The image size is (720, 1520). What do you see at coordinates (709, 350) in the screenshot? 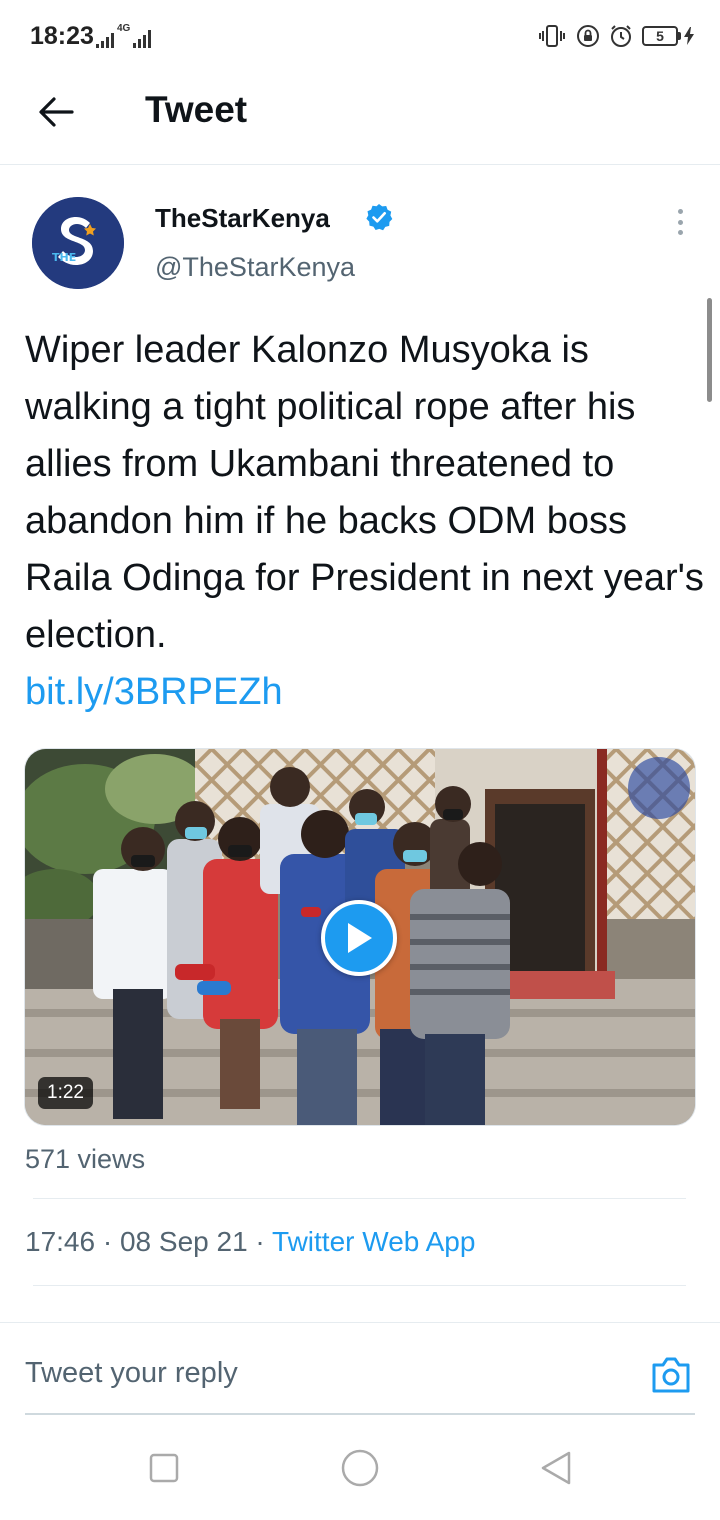
I see `scrollbar-thumb` at bounding box center [709, 350].